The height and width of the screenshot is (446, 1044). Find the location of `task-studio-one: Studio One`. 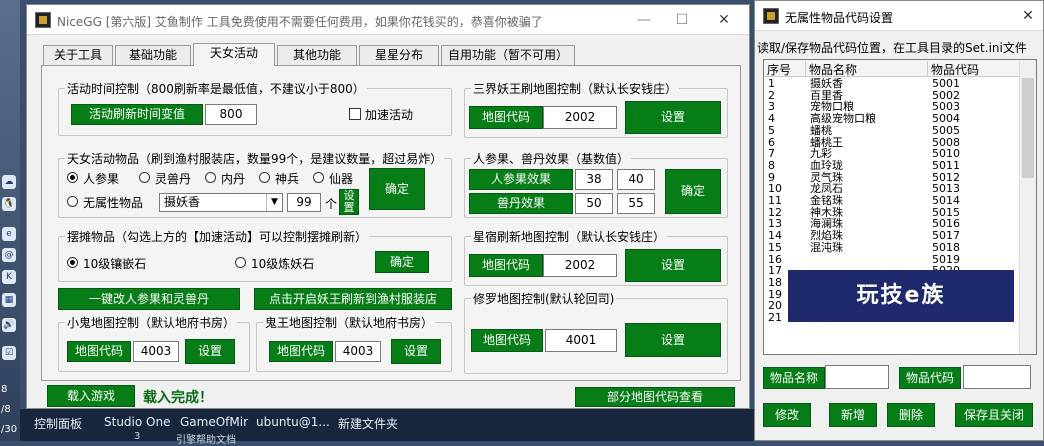

task-studio-one: Studio One is located at coordinates (137, 422).